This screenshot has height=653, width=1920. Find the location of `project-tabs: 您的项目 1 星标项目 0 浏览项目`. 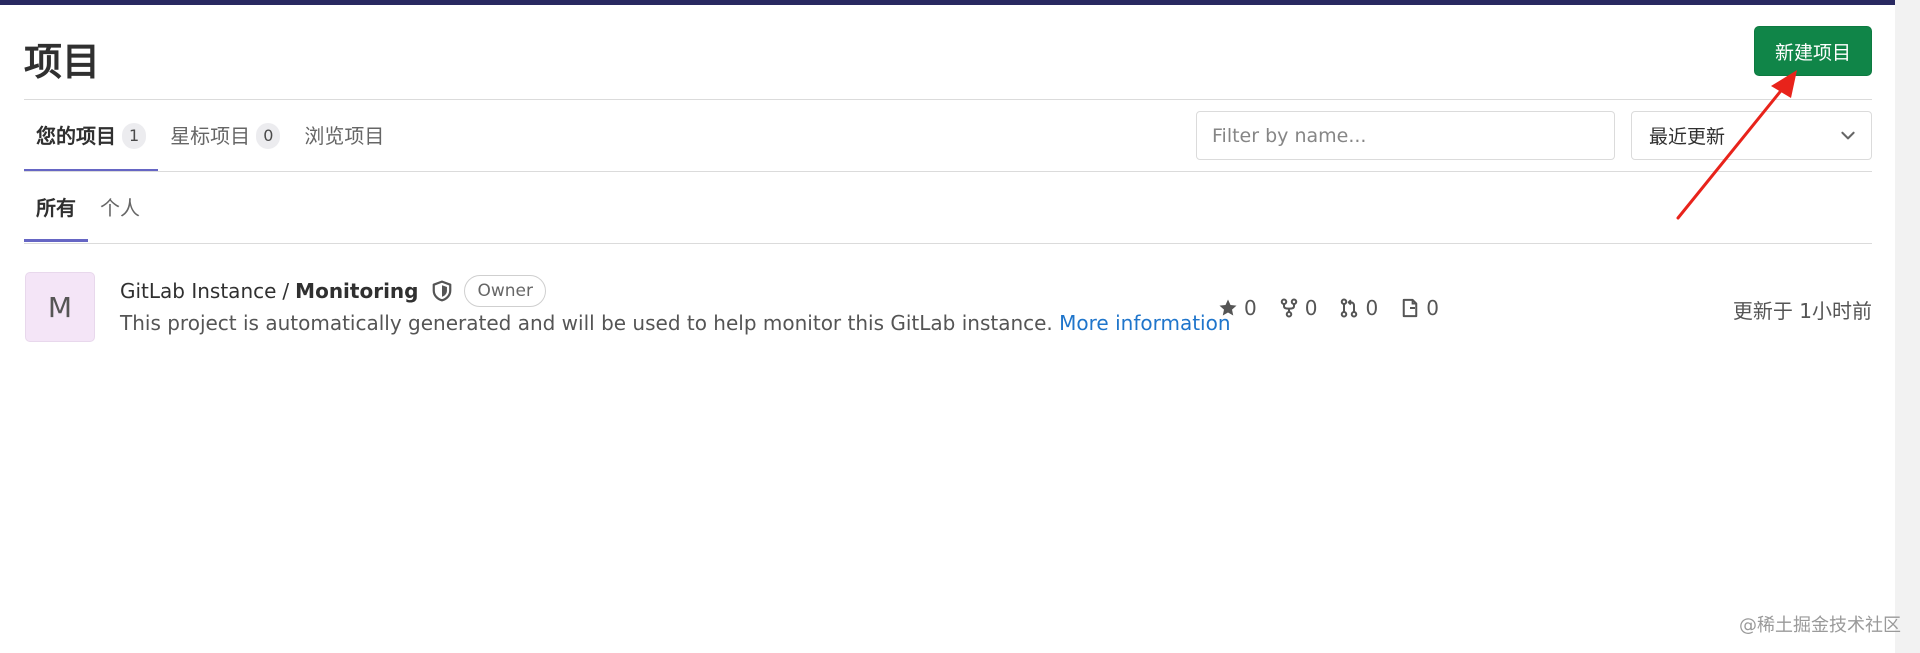

project-tabs: 您的项目 1 星标项目 0 浏览项目 is located at coordinates (210, 144).